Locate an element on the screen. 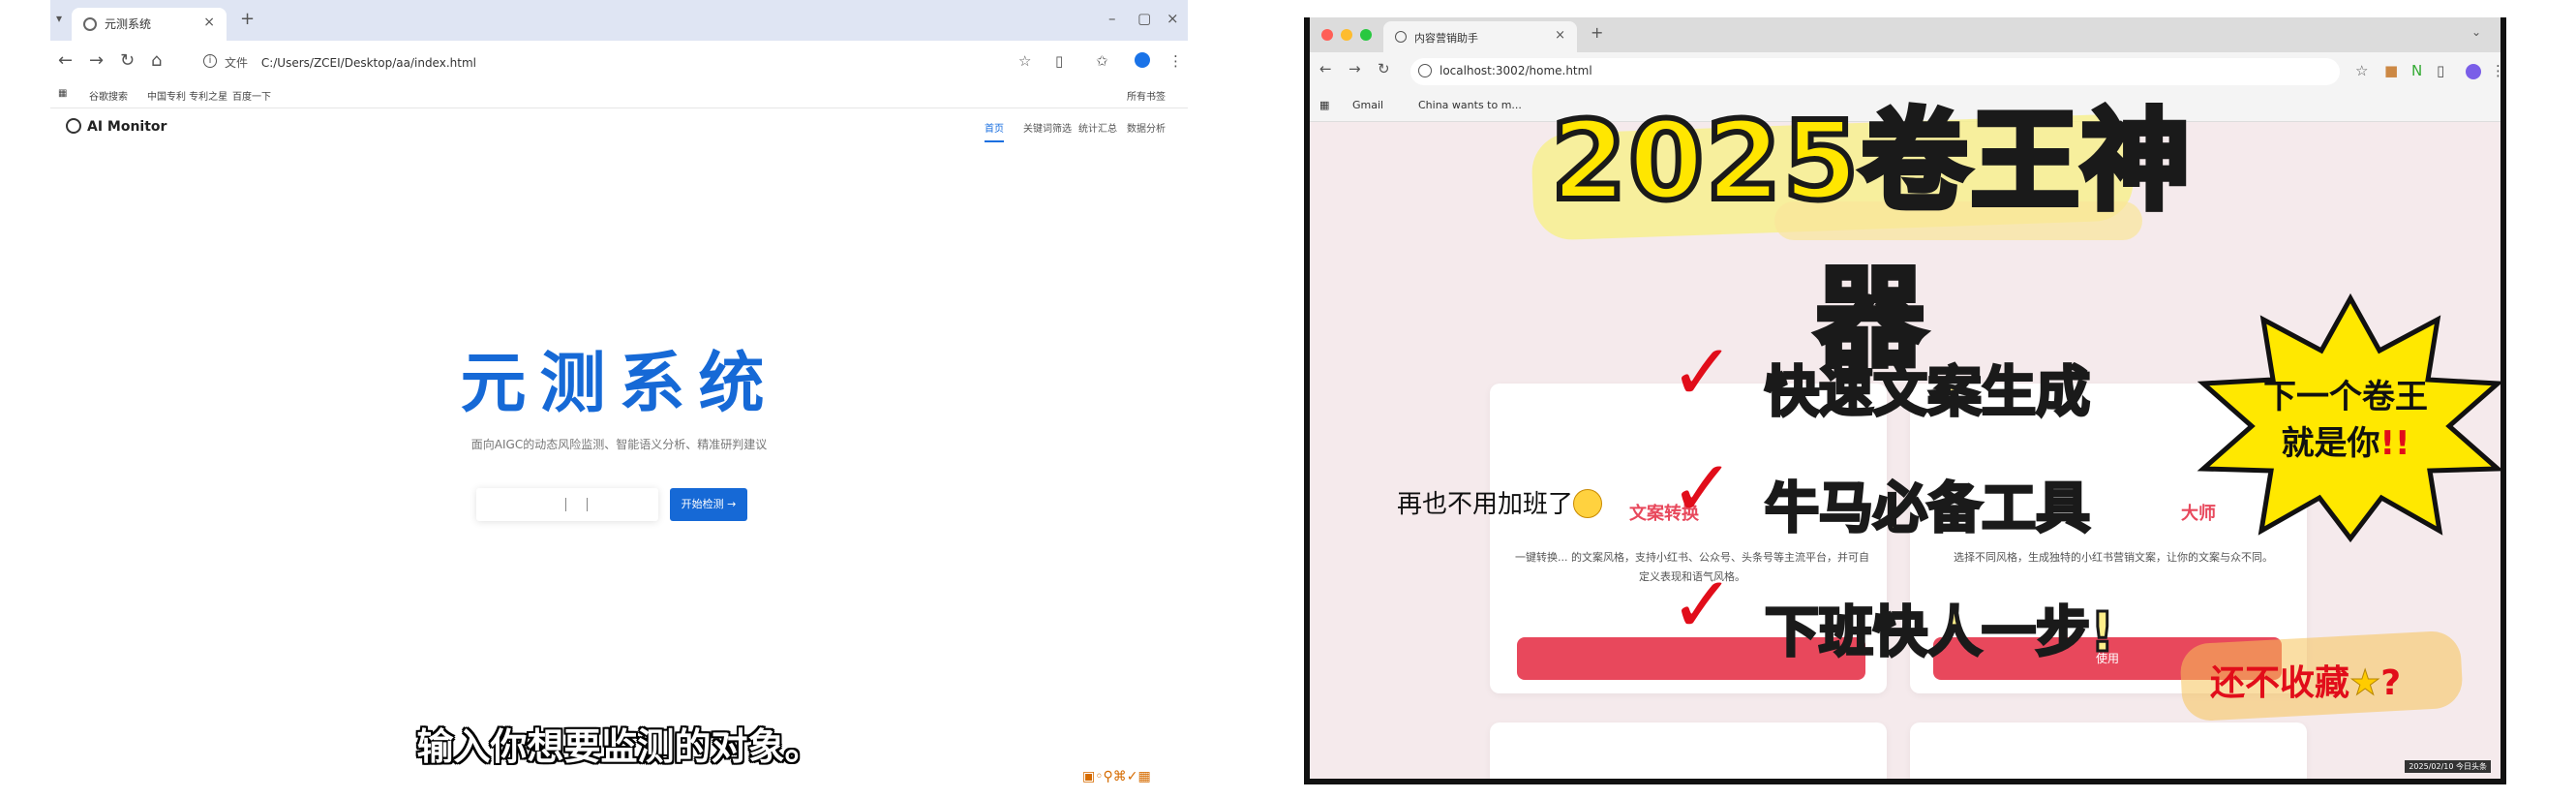  bookmark-item: 百度一下 is located at coordinates (252, 95).